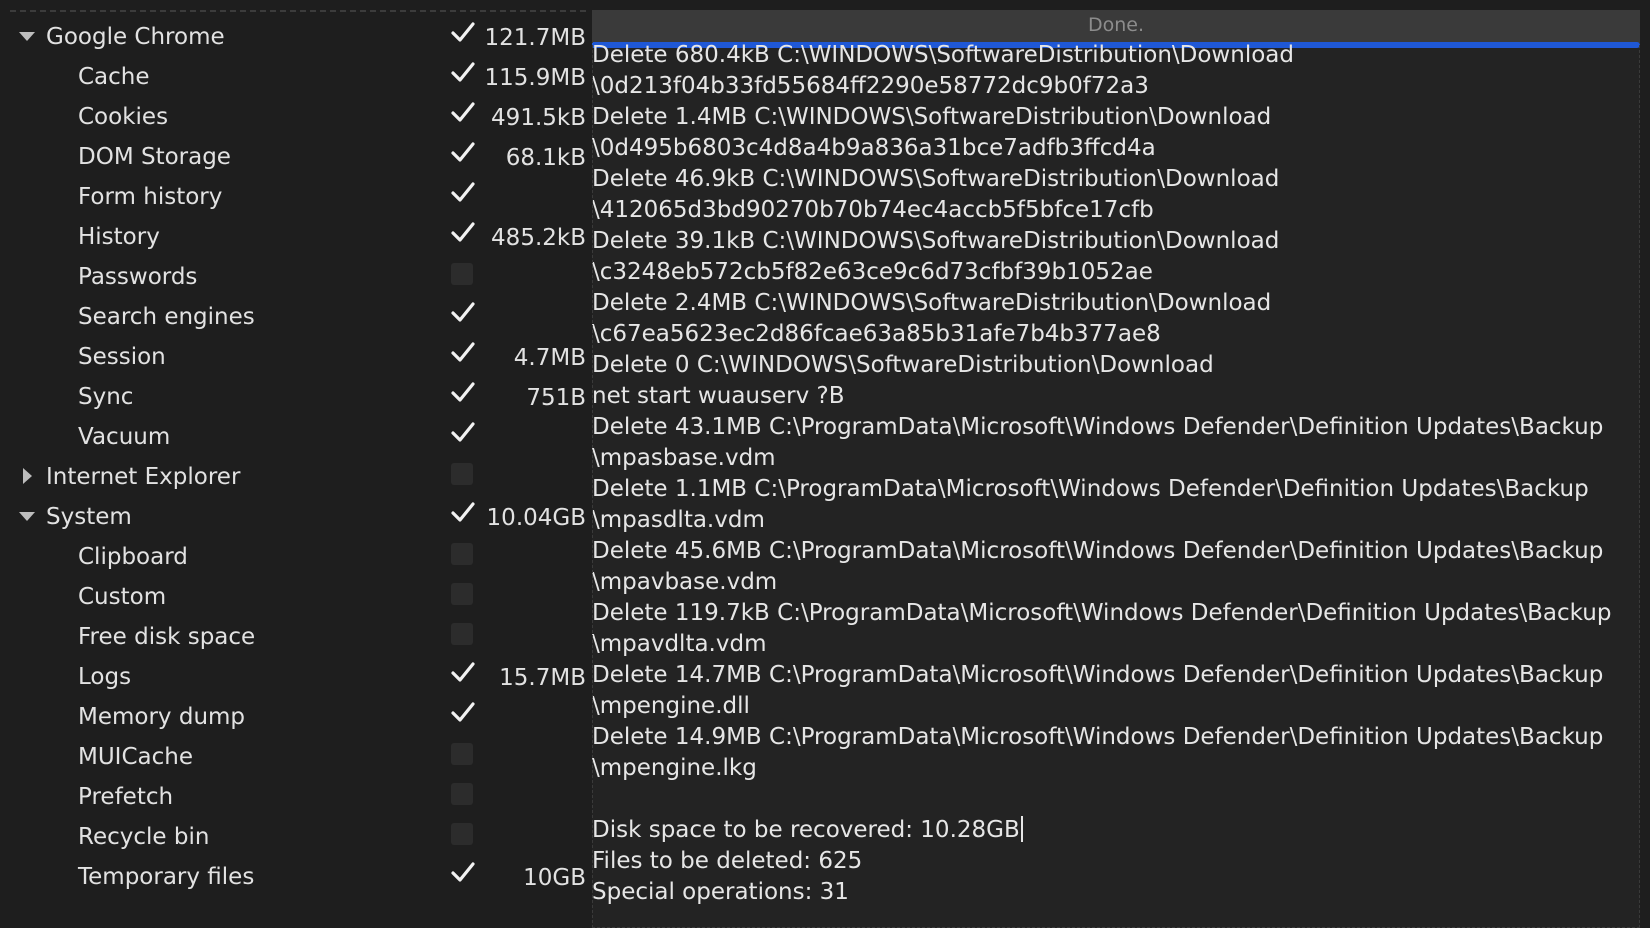  Describe the element at coordinates (89, 517) in the screenshot. I see `tree-item-label: System` at that location.